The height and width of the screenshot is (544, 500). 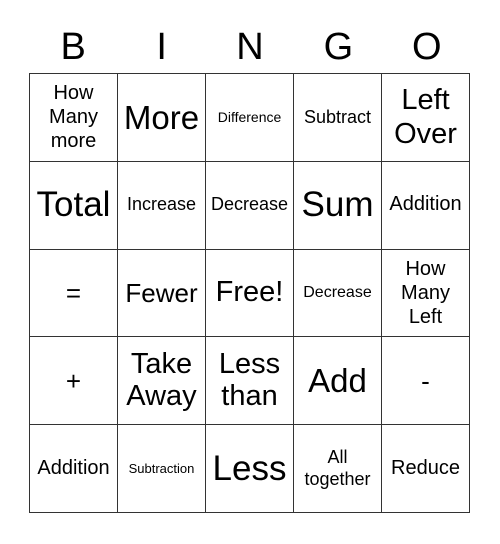 I want to click on bingo-cell: Reduce, so click(x=426, y=469).